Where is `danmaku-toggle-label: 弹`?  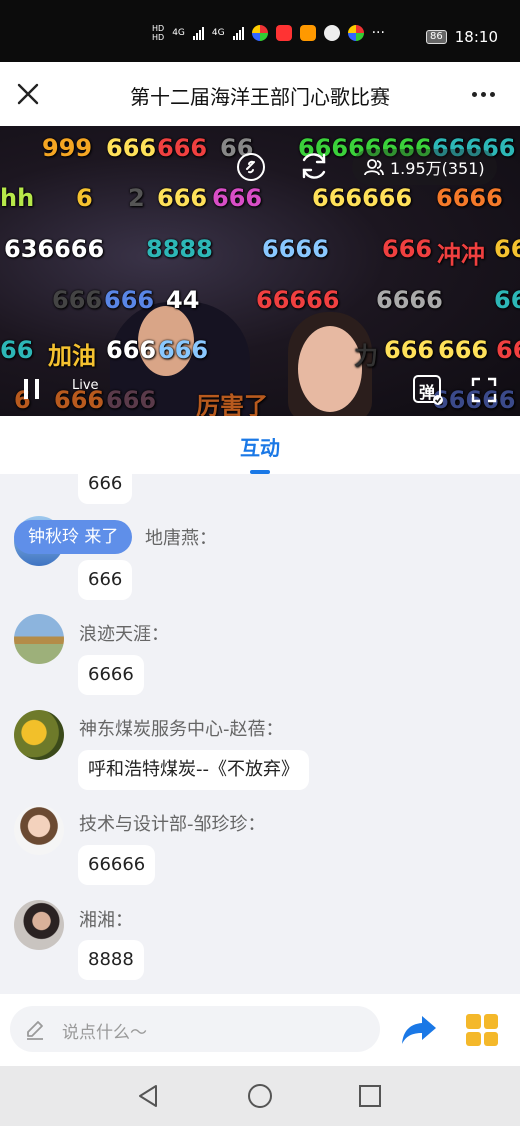 danmaku-toggle-label: 弹 is located at coordinates (427, 392).